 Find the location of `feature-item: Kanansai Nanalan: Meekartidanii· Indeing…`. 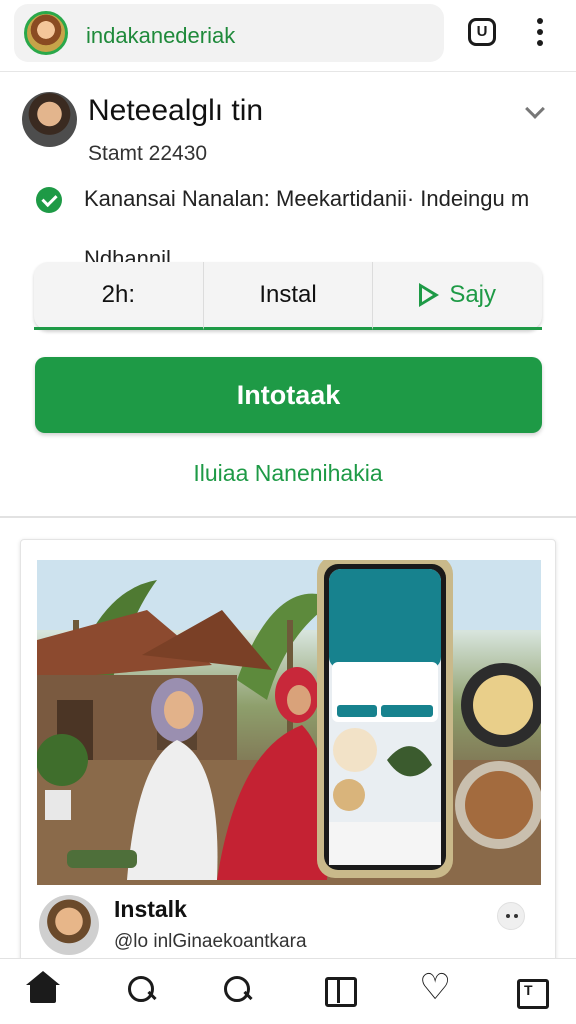

feature-item: Kanansai Nanalan: Meekartidanii· Indeing… is located at coordinates (307, 198).